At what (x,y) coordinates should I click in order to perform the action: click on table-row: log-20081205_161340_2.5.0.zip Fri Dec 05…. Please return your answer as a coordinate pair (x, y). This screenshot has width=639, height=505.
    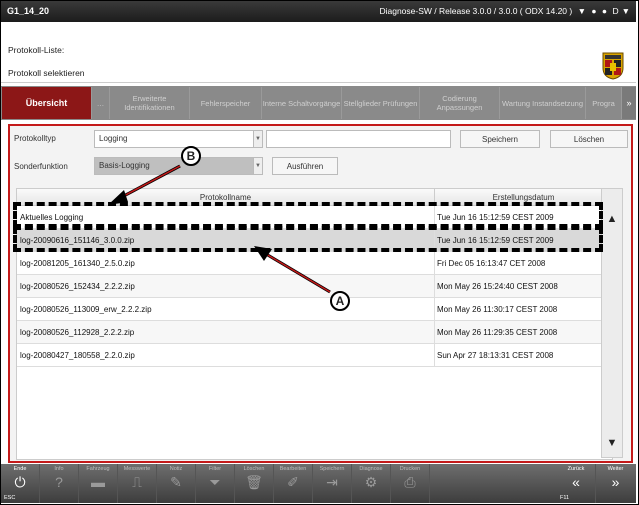
    Looking at the image, I should click on (314, 263).